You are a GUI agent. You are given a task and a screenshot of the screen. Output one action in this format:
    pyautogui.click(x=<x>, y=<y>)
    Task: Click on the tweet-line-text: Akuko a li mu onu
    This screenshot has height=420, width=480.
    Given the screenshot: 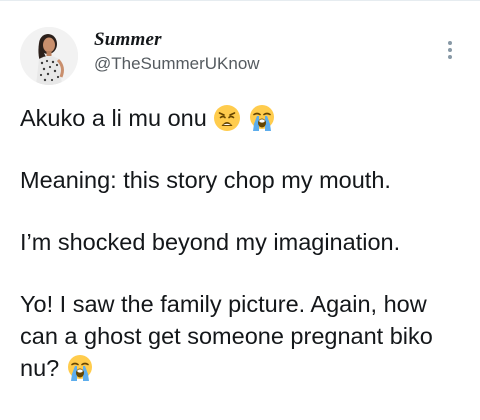 What is the action you would take?
    pyautogui.click(x=113, y=118)
    